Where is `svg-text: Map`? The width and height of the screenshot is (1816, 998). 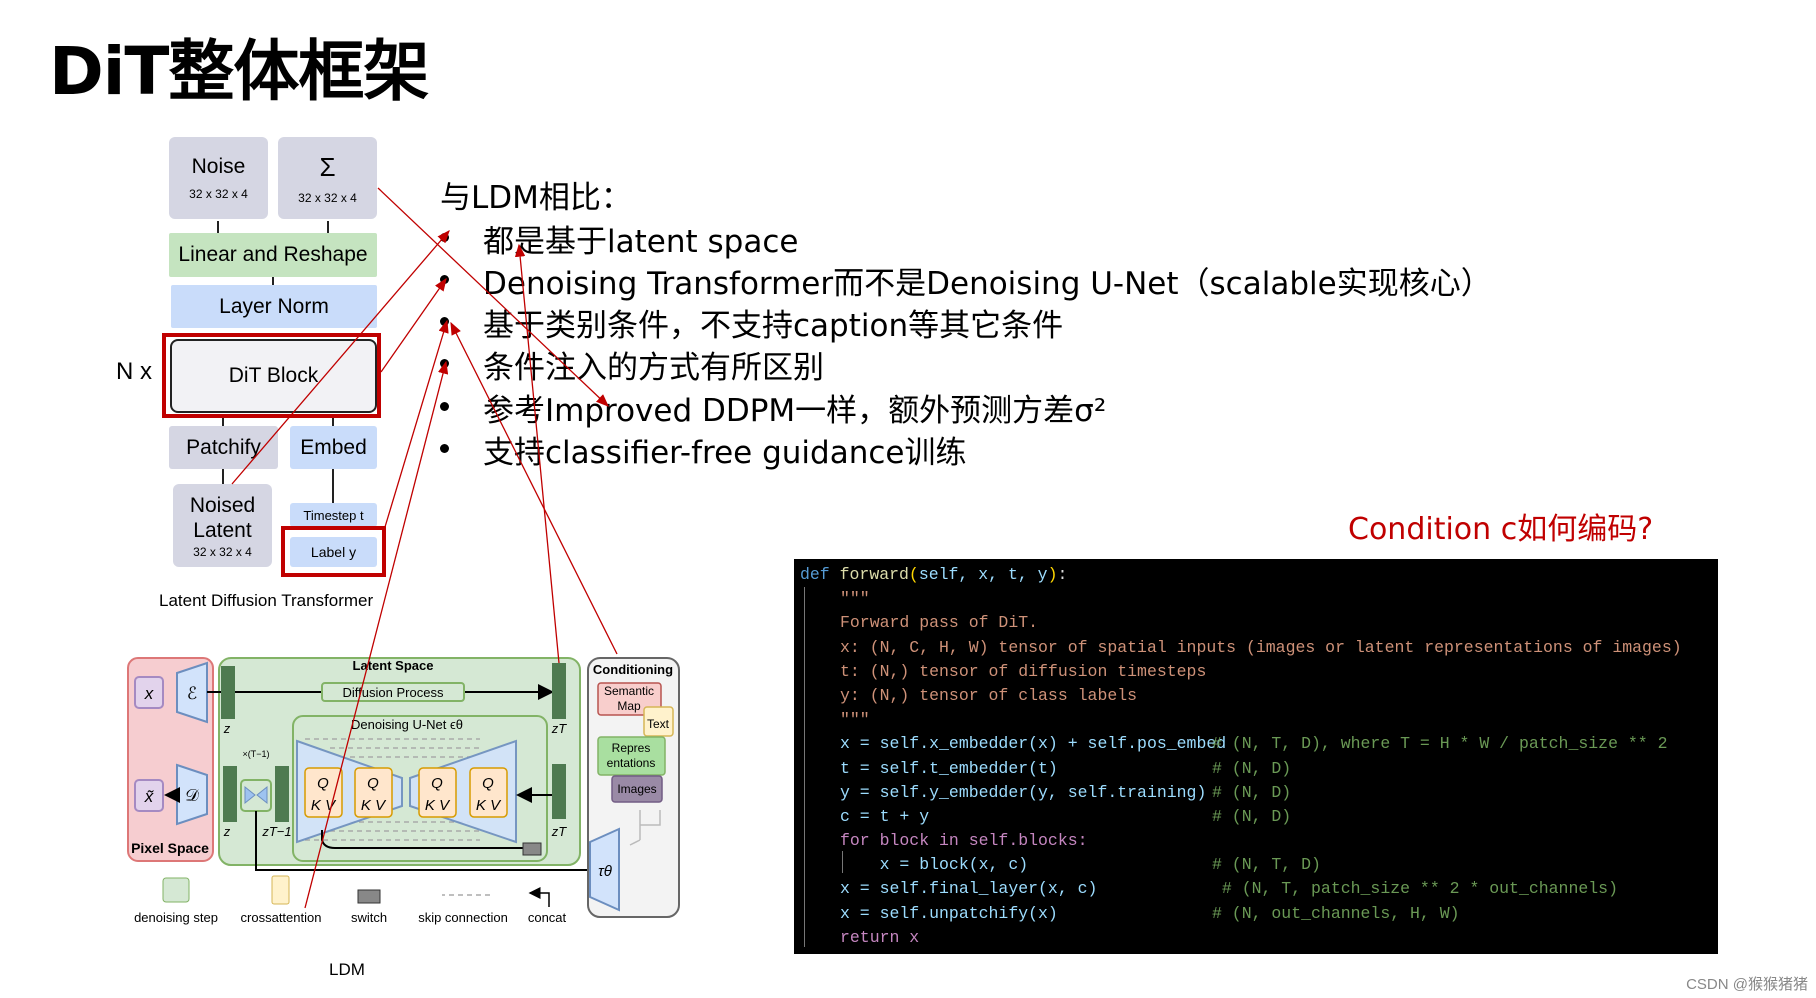 svg-text: Map is located at coordinates (629, 706).